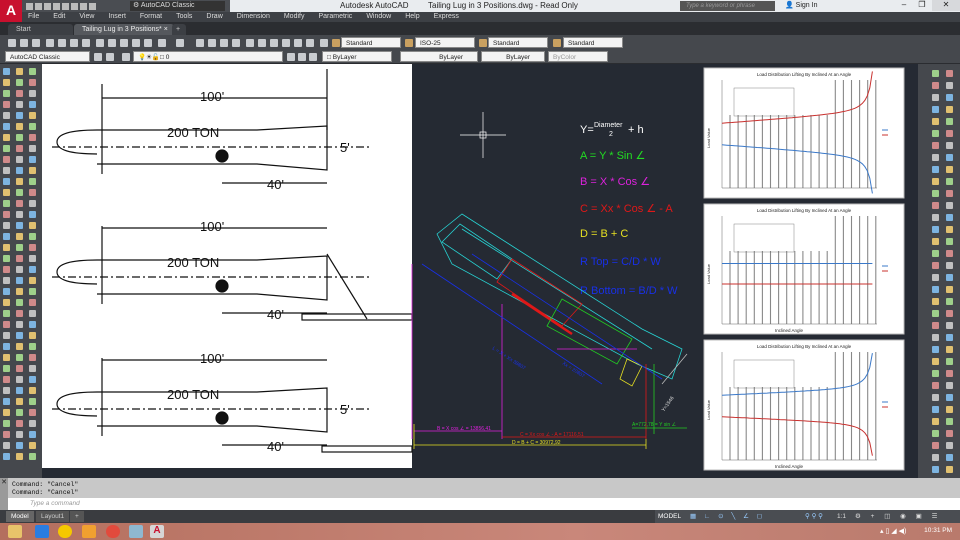 The width and height of the screenshot is (960, 540). I want to click on menu-draw: Draw, so click(214, 17).